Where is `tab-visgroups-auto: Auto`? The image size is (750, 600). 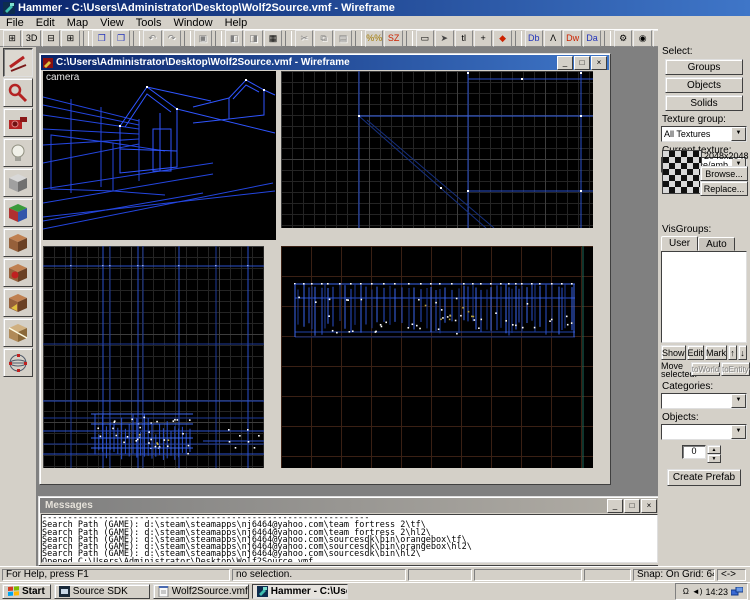
tab-visgroups-auto: Auto is located at coordinates (716, 244).